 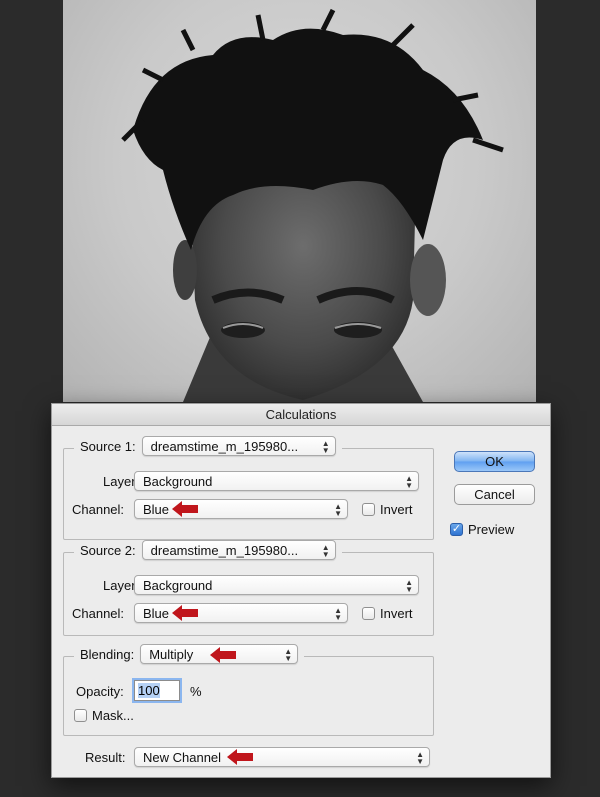 What do you see at coordinates (105, 757) in the screenshot?
I see `result-label: Result:` at bounding box center [105, 757].